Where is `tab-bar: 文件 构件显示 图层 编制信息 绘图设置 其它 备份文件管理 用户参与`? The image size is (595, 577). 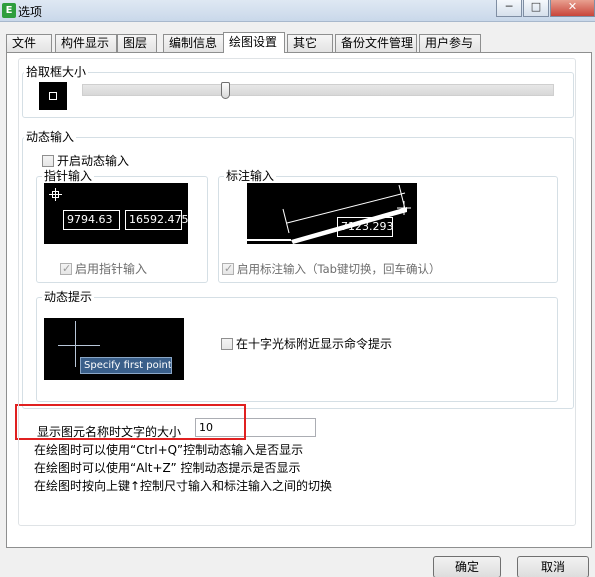
tab-bar: 文件 构件显示 图层 编制信息 绘图设置 其它 备份文件管理 用户参与 is located at coordinates (299, 42).